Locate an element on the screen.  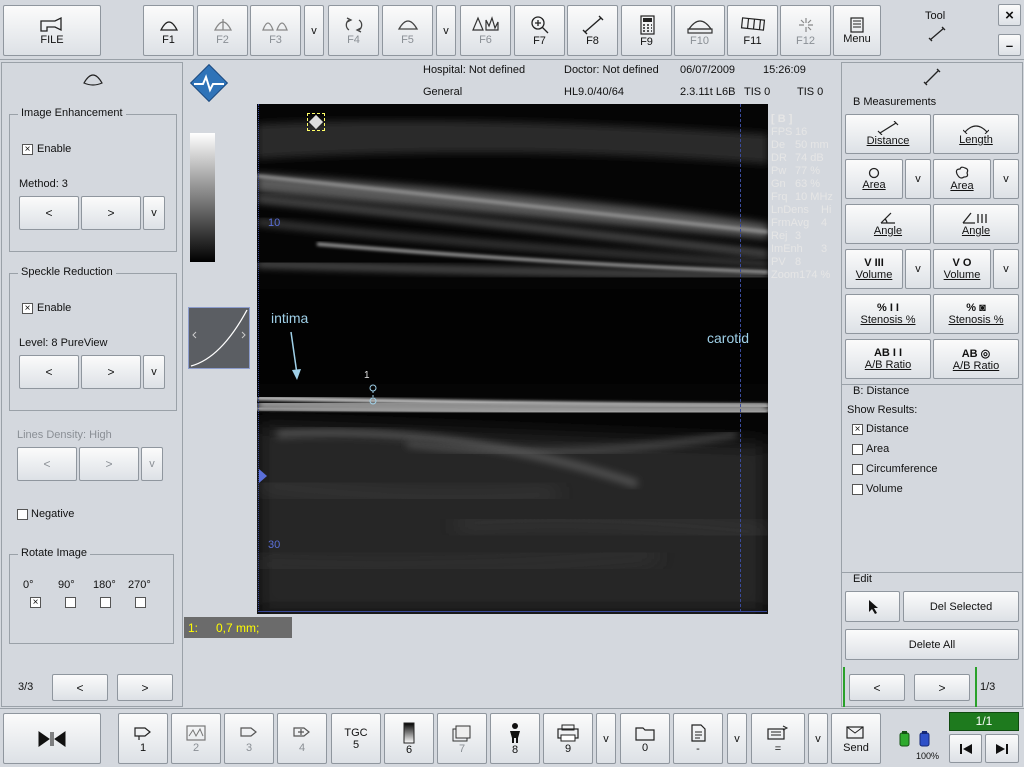
close-button: × is located at coordinates (1009, 15).